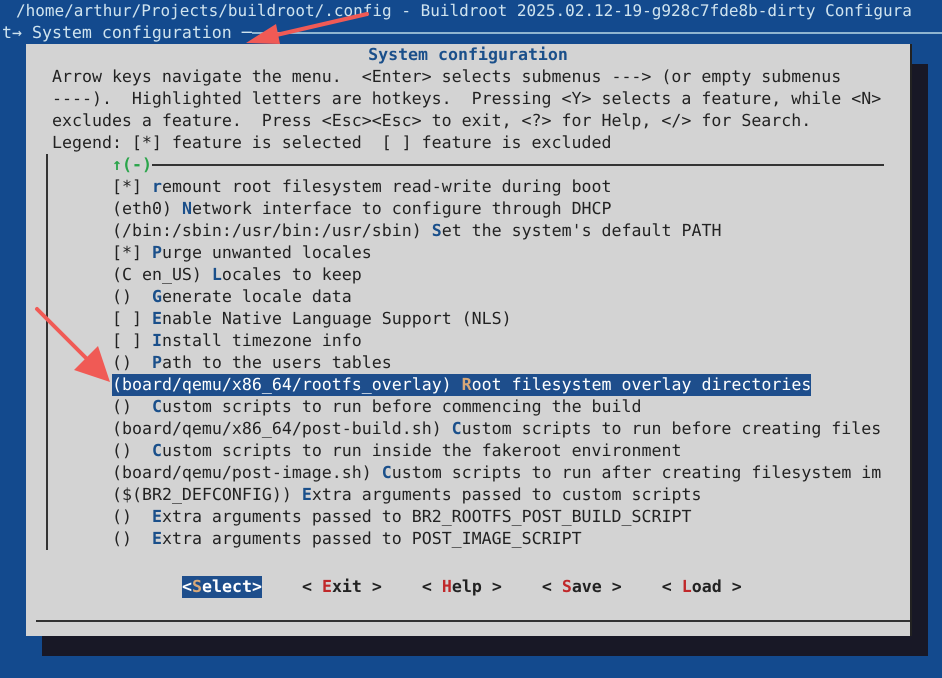 This screenshot has height=678, width=942. Describe the element at coordinates (582, 587) in the screenshot. I see `dialog-button: < Save >` at that location.